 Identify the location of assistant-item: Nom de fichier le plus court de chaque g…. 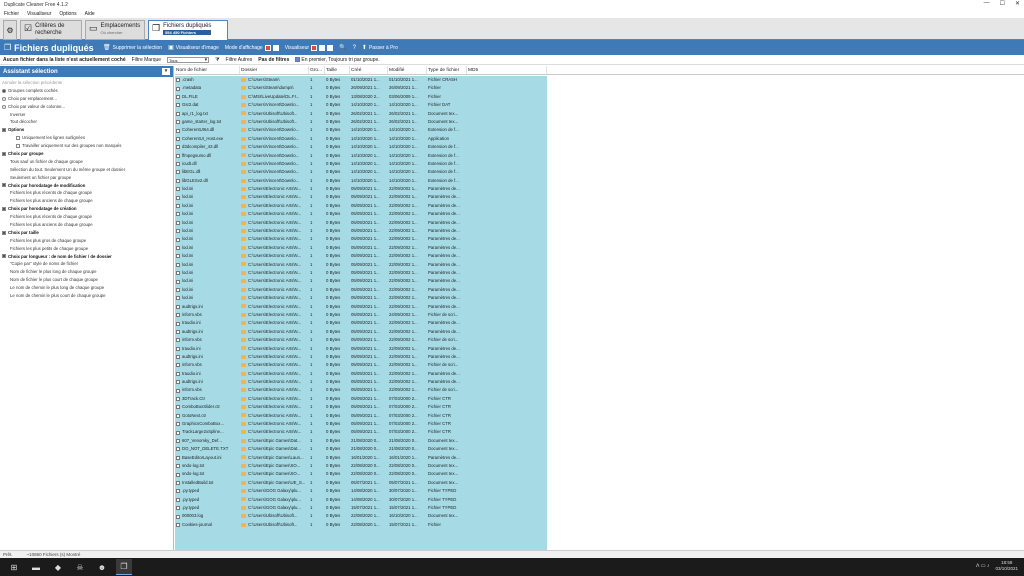
(86, 280).